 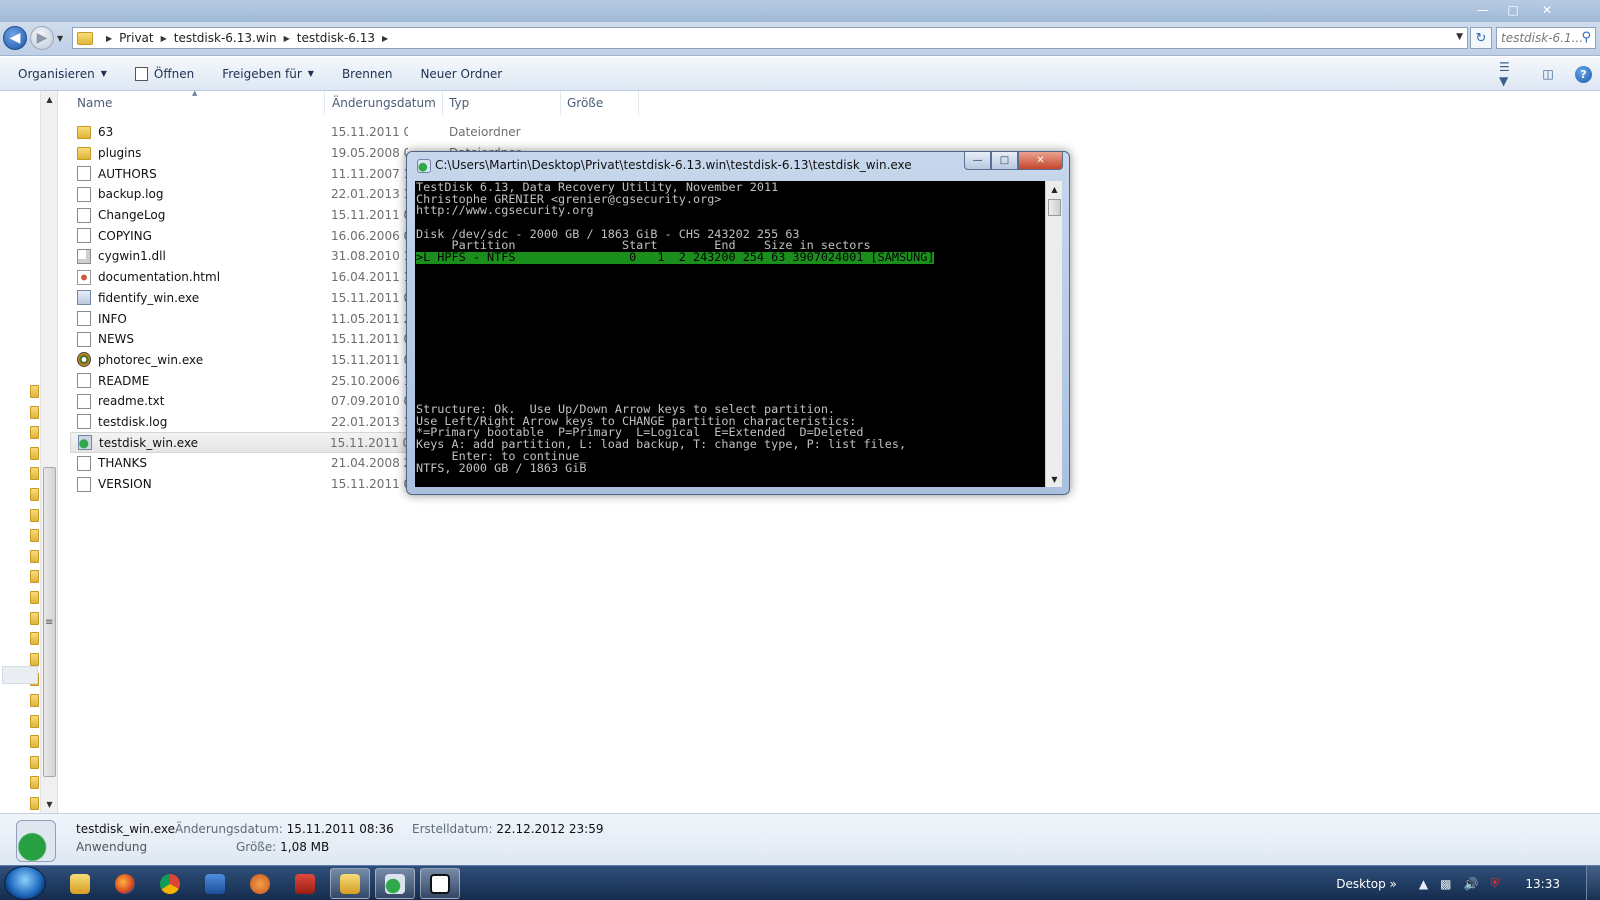 I want to click on nav-scrollbar: ▲ ≡ ▼, so click(x=48, y=452).